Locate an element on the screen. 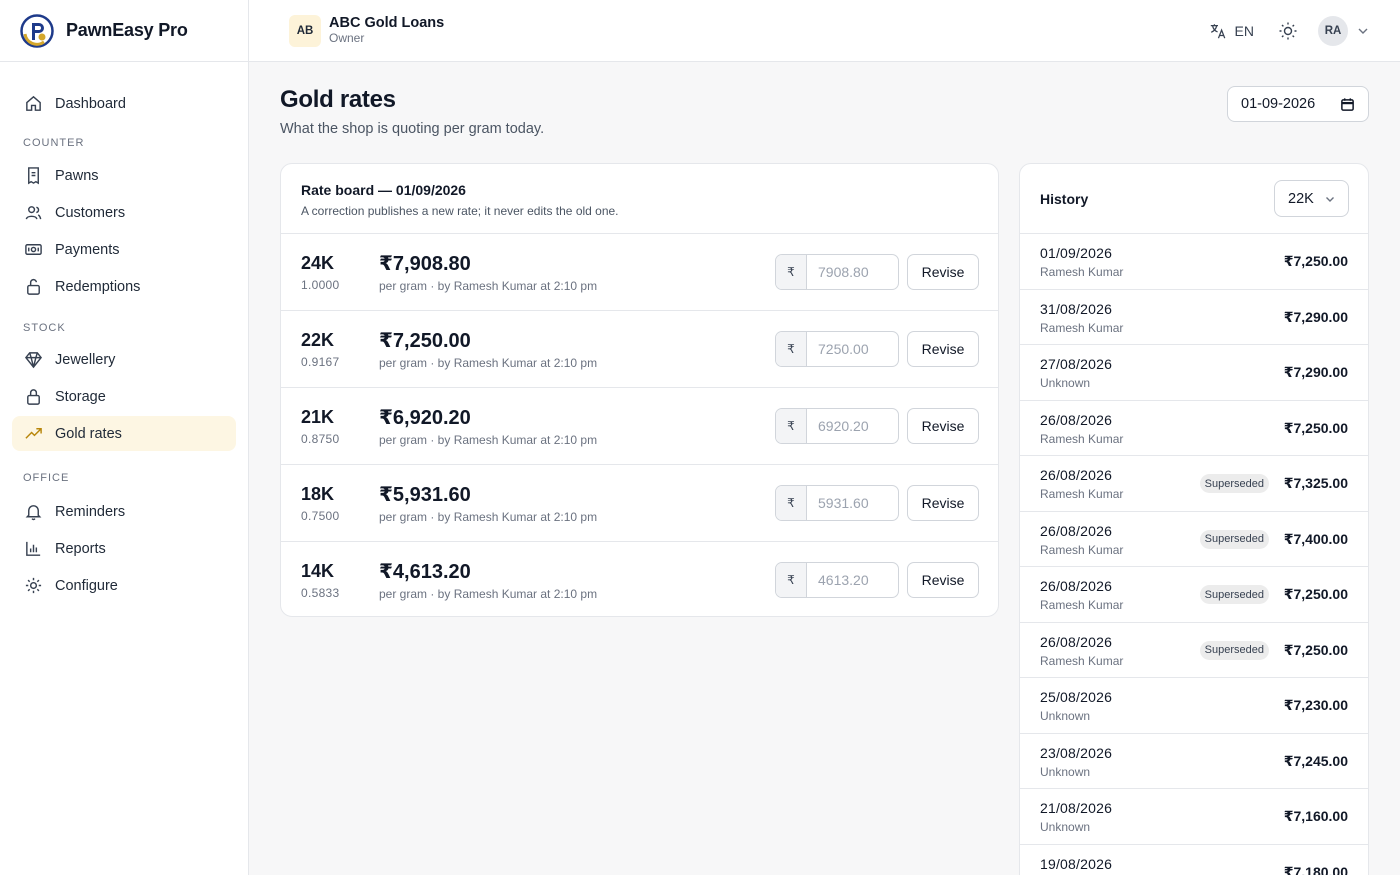  purity-value: 0.8750 is located at coordinates (320, 439).